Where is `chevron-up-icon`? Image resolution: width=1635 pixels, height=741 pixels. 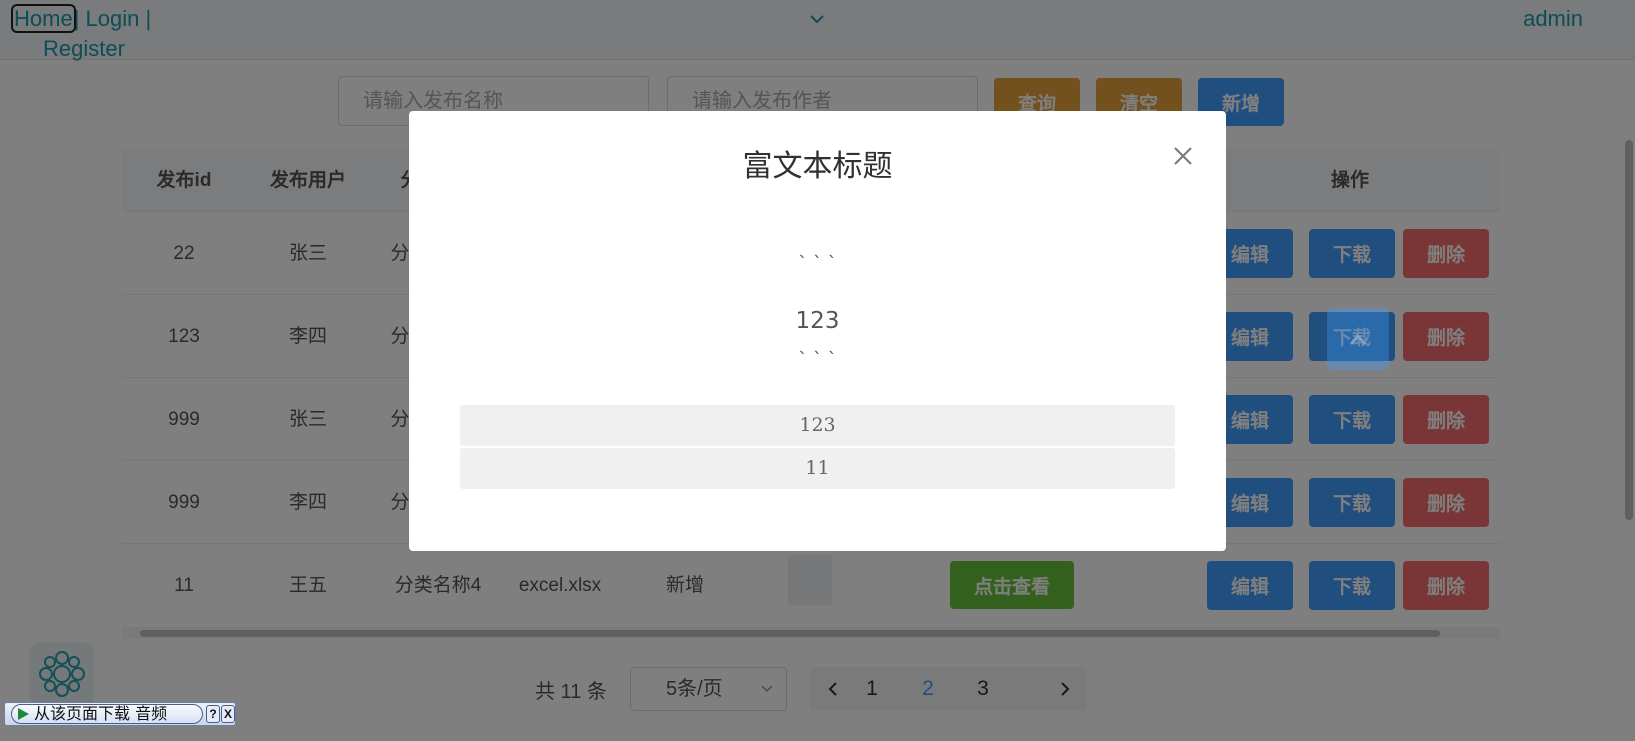 chevron-up-icon is located at coordinates (1358, 339).